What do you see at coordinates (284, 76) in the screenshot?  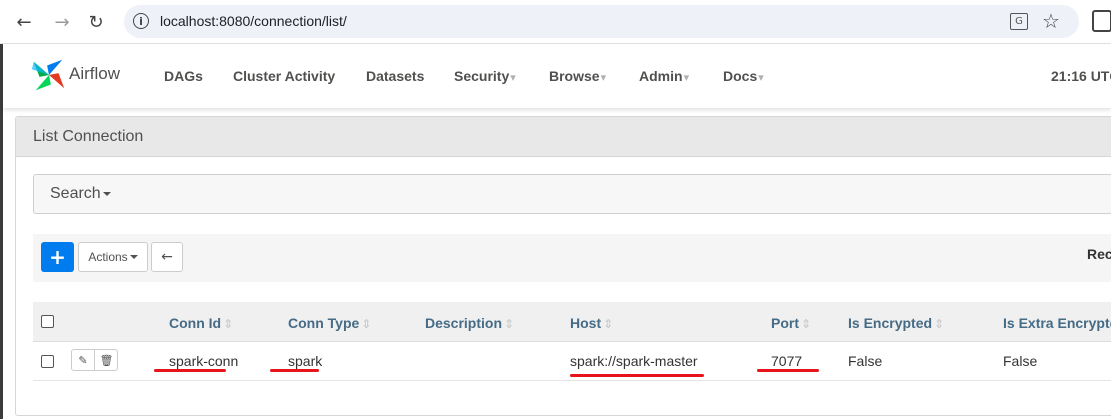 I see `nav-cluster-activity: Cluster Activity` at bounding box center [284, 76].